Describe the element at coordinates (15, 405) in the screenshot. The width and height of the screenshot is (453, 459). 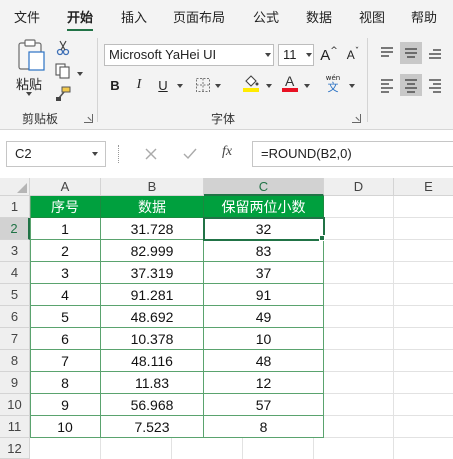
I see `row-header: 10` at that location.